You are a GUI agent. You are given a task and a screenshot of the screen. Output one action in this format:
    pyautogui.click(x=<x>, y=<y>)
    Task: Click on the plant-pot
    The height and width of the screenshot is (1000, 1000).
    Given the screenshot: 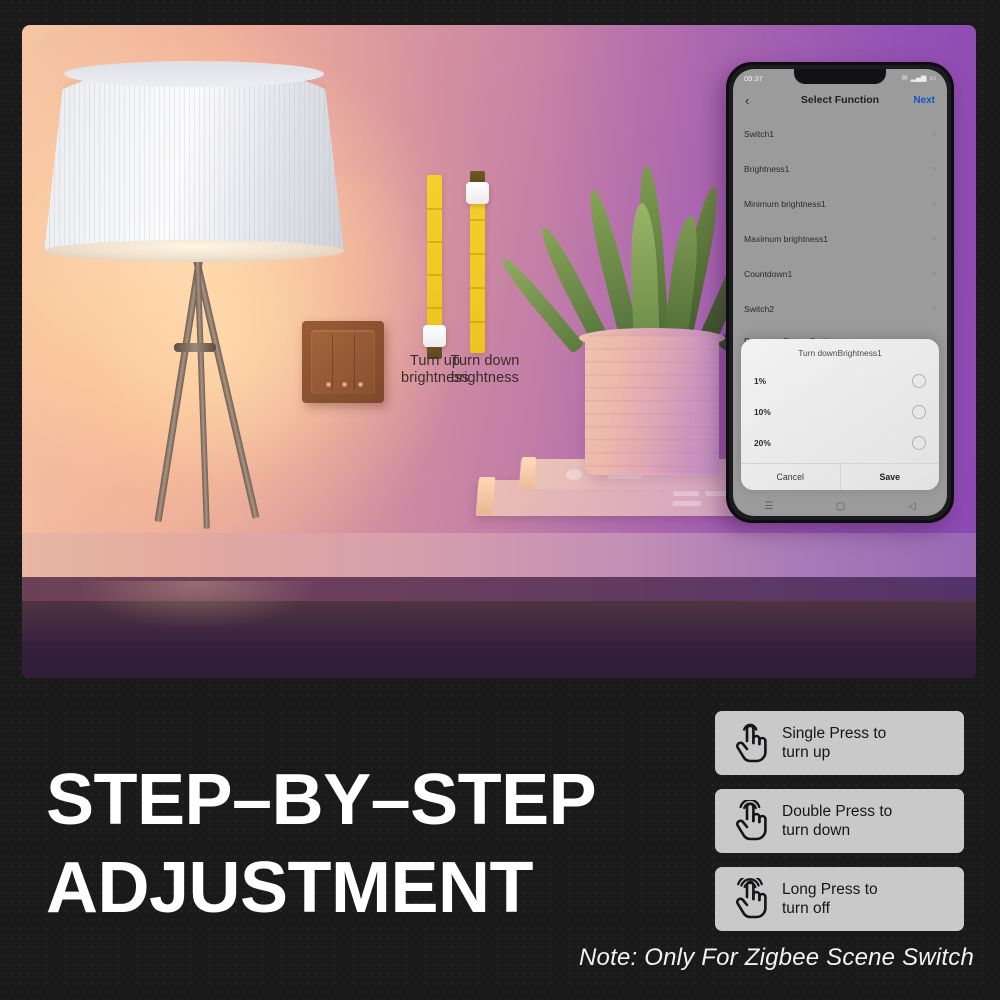 What is the action you would take?
    pyautogui.click(x=652, y=405)
    